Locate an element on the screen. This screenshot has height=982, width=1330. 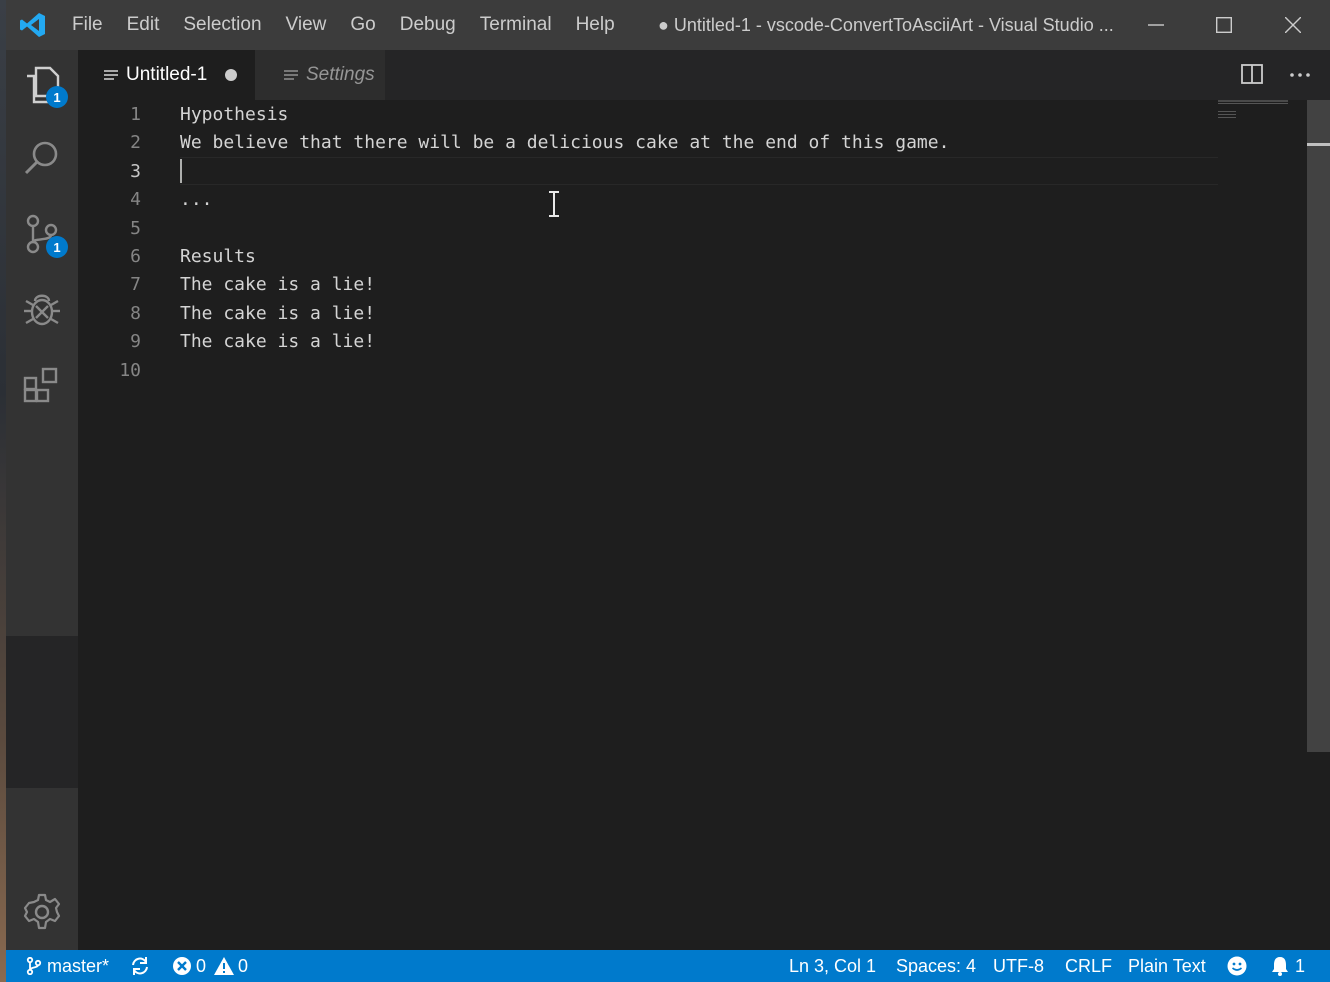
settings-file-icon is located at coordinates (291, 75).